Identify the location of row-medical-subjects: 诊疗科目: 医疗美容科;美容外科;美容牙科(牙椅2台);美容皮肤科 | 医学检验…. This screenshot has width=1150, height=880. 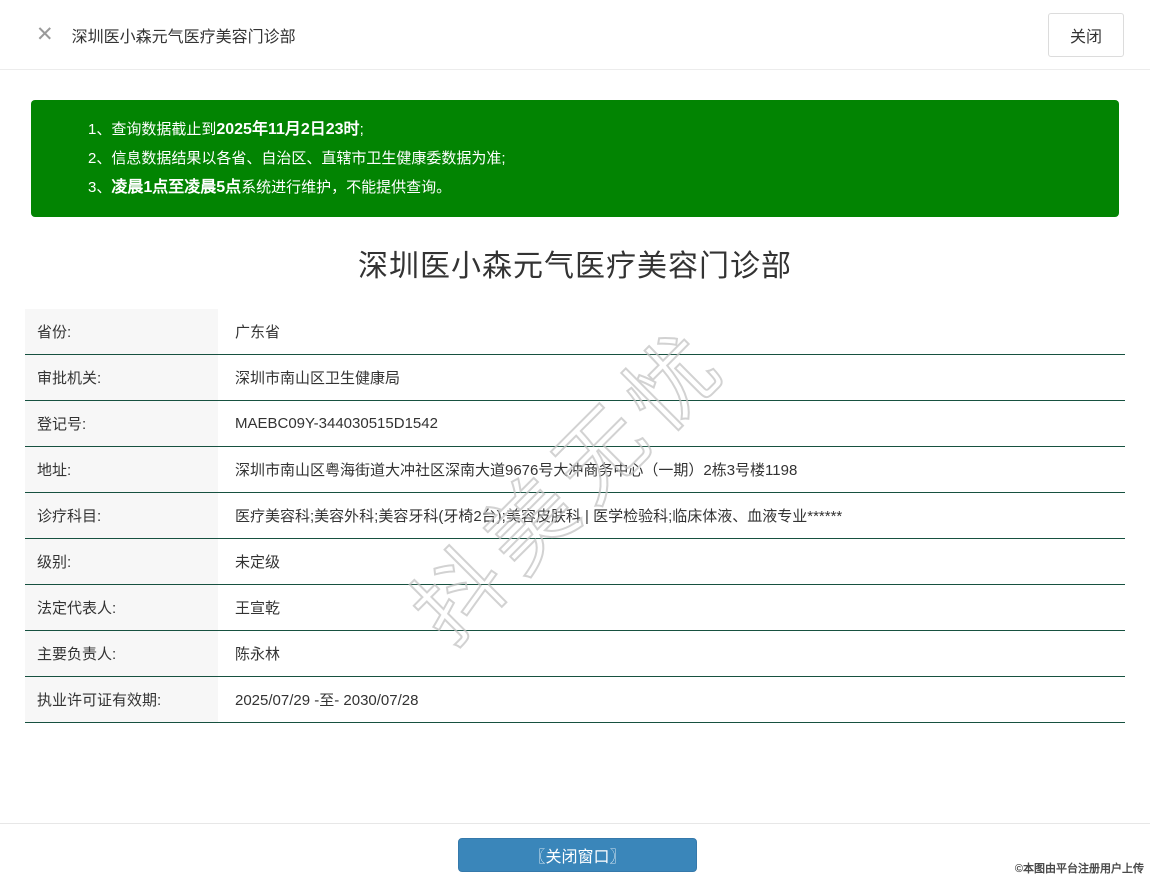
(575, 516).